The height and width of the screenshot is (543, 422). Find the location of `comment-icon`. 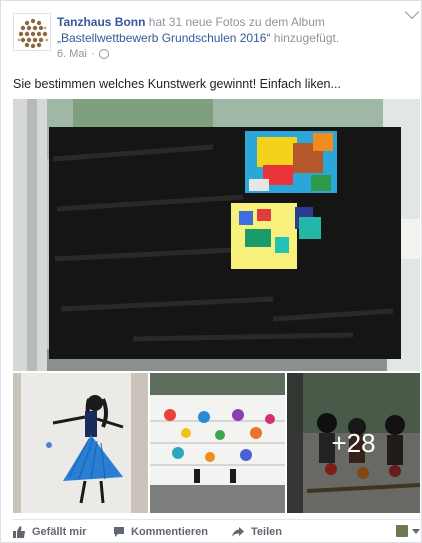

comment-icon is located at coordinates (119, 532).